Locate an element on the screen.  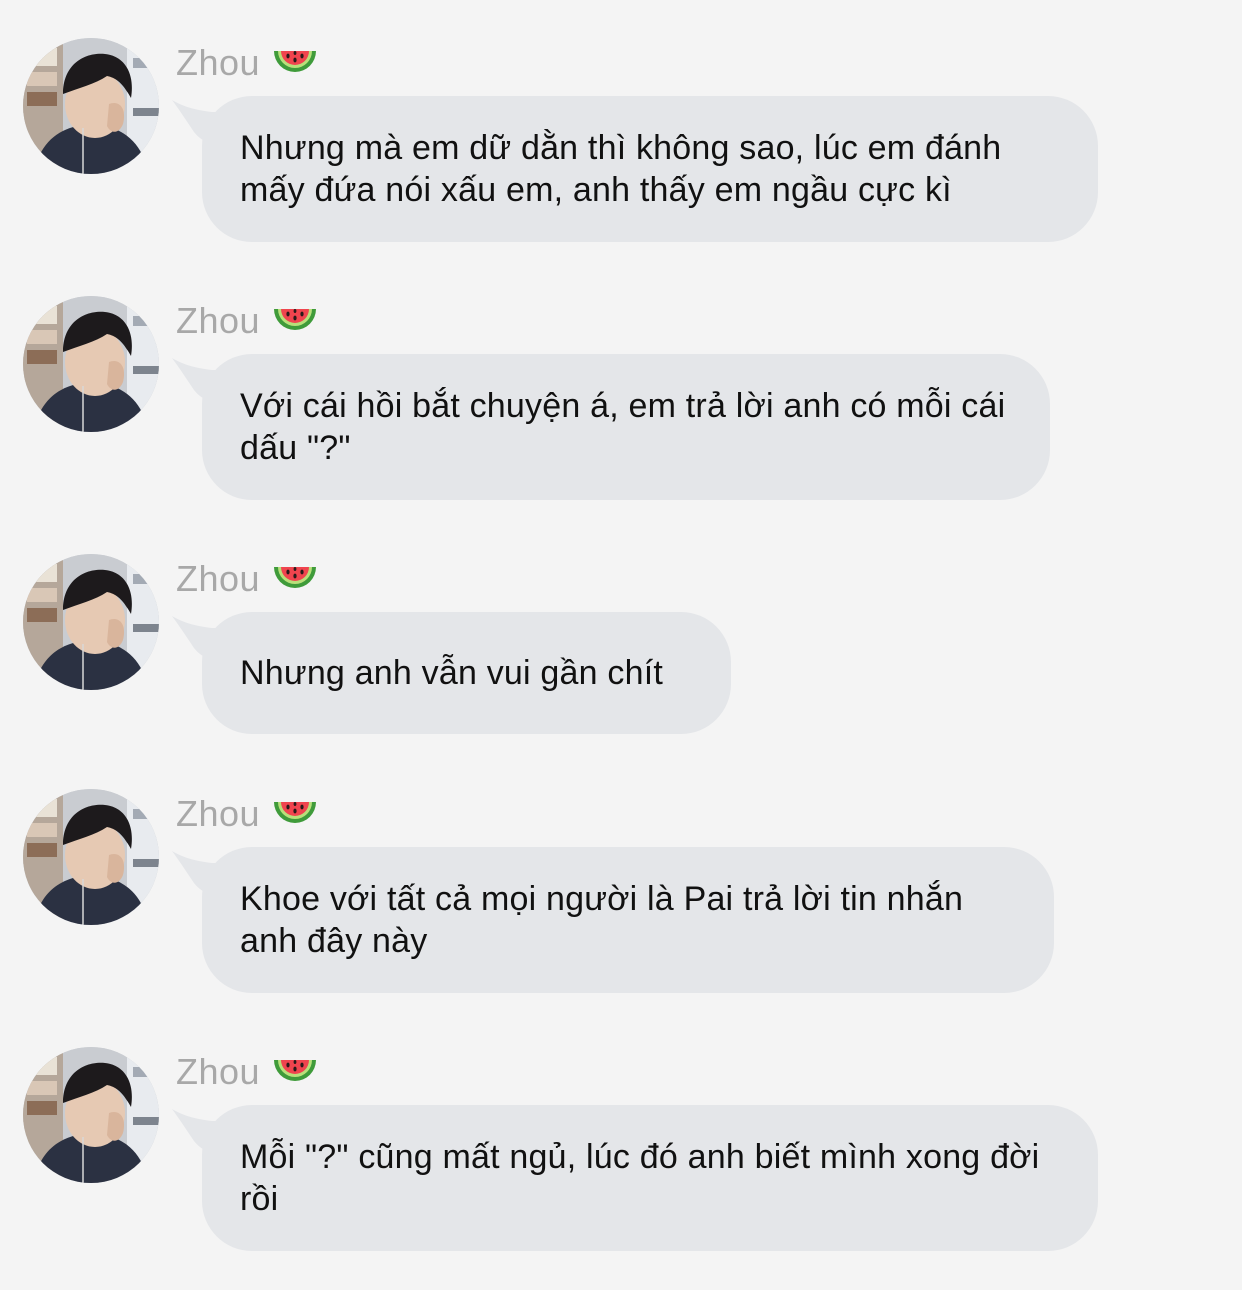
message-text: Nhưng anh vẫn vui gần chít is located at coordinates (452, 673).